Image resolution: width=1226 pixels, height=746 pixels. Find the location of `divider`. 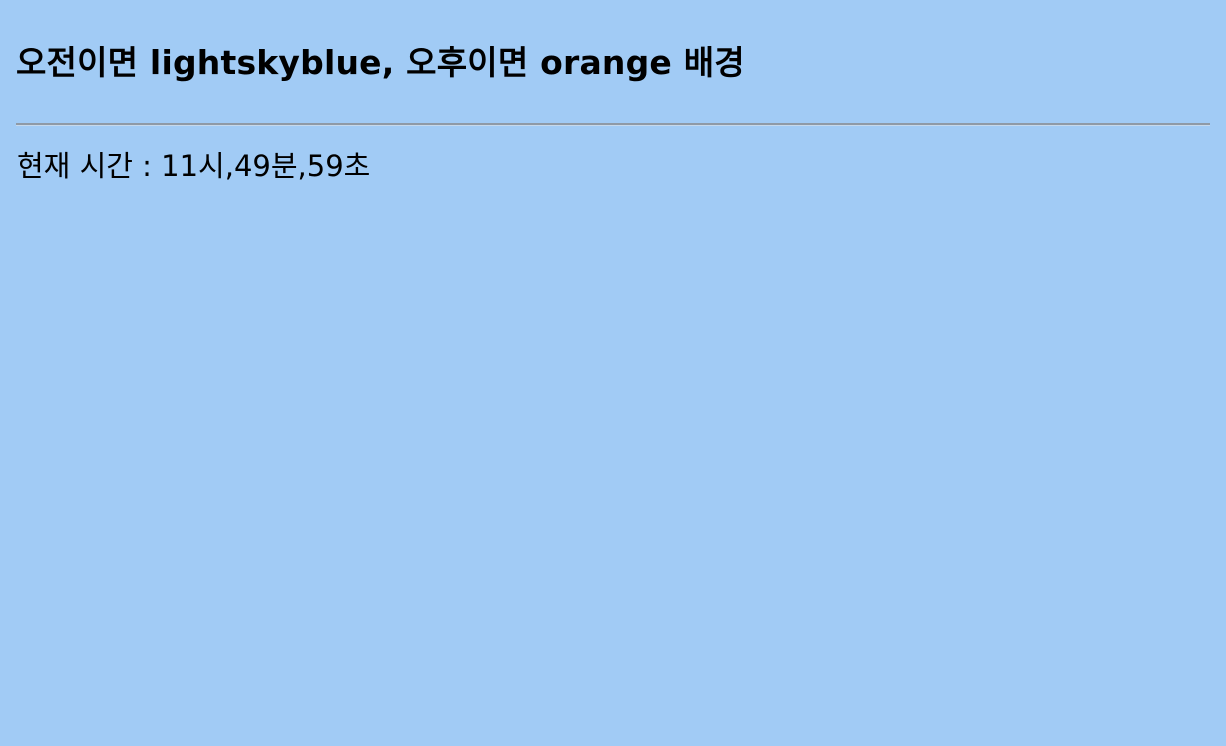

divider is located at coordinates (613, 124).